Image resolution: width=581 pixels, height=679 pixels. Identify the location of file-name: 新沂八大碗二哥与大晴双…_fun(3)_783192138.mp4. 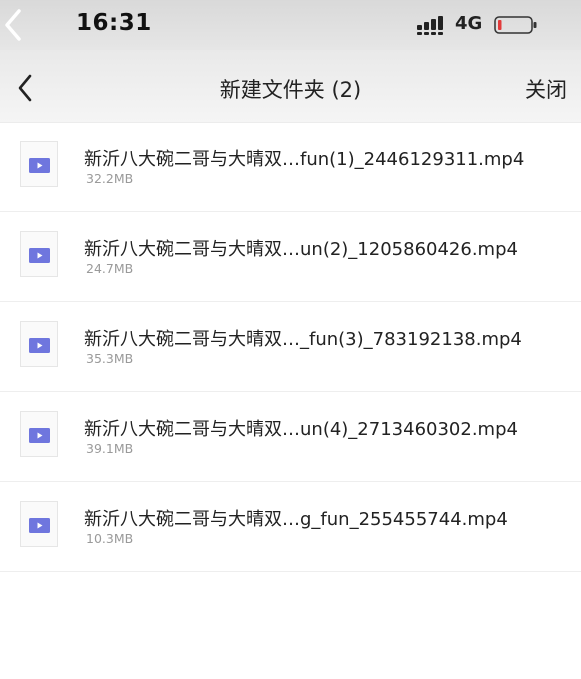
(303, 339).